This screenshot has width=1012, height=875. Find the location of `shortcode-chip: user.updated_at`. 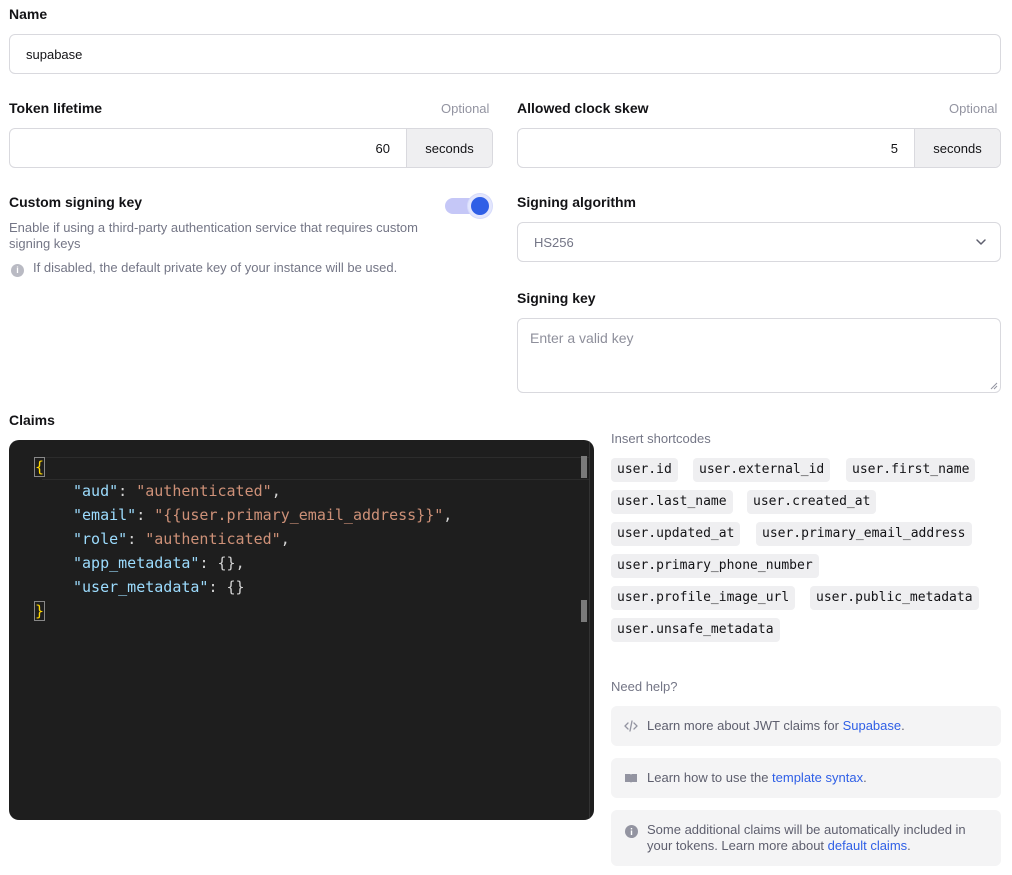

shortcode-chip: user.updated_at is located at coordinates (676, 534).